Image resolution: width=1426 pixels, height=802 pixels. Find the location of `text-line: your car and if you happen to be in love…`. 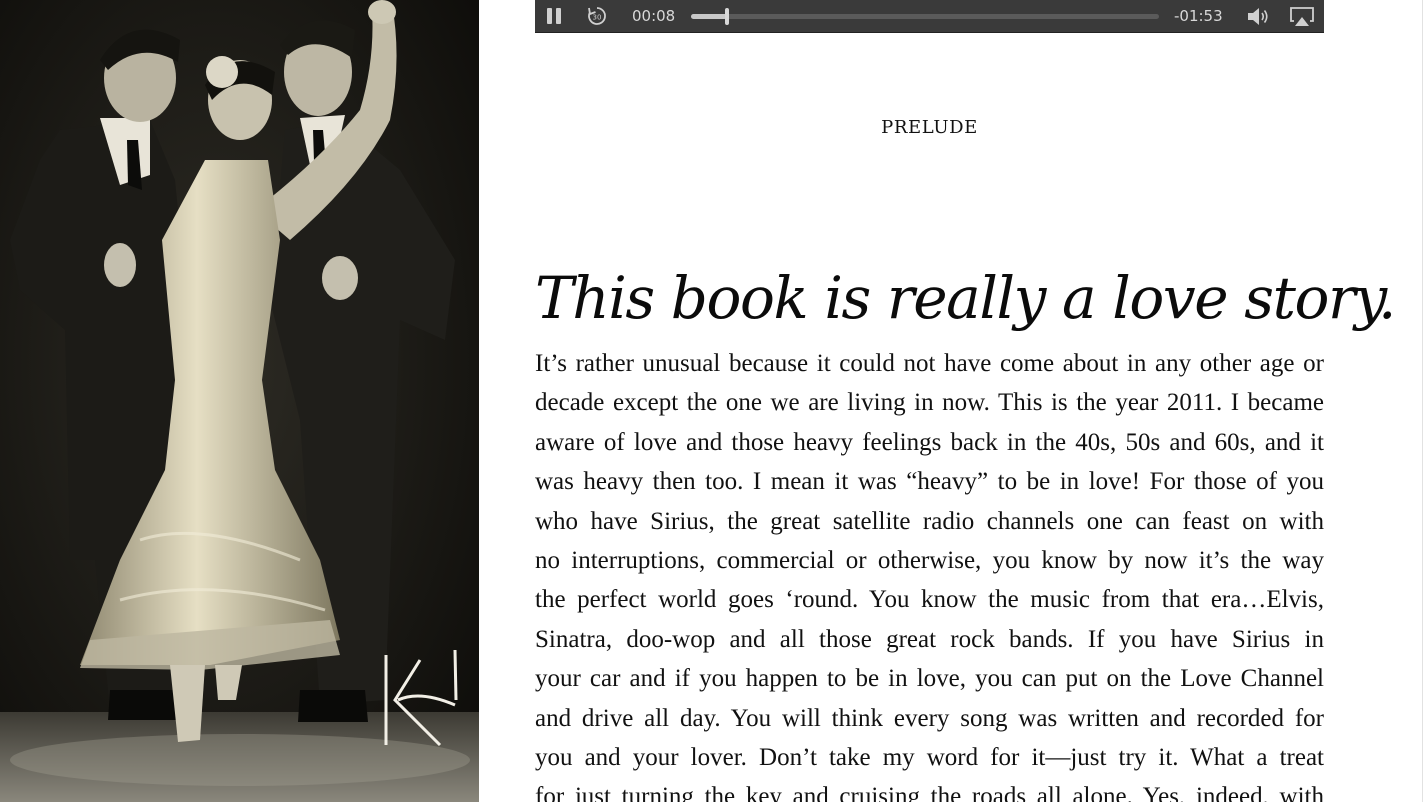

text-line: your car and if you happen to be in love… is located at coordinates (929, 679).